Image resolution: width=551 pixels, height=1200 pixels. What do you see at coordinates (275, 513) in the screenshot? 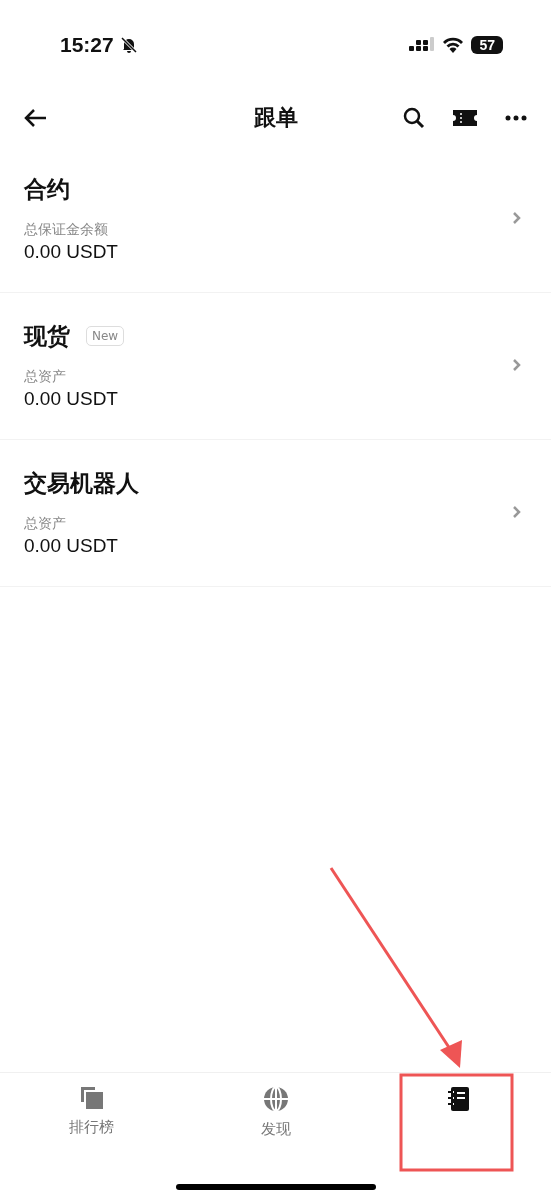
I see `account-card: 交易机器人 总资产 0.00 USDT` at bounding box center [275, 513].